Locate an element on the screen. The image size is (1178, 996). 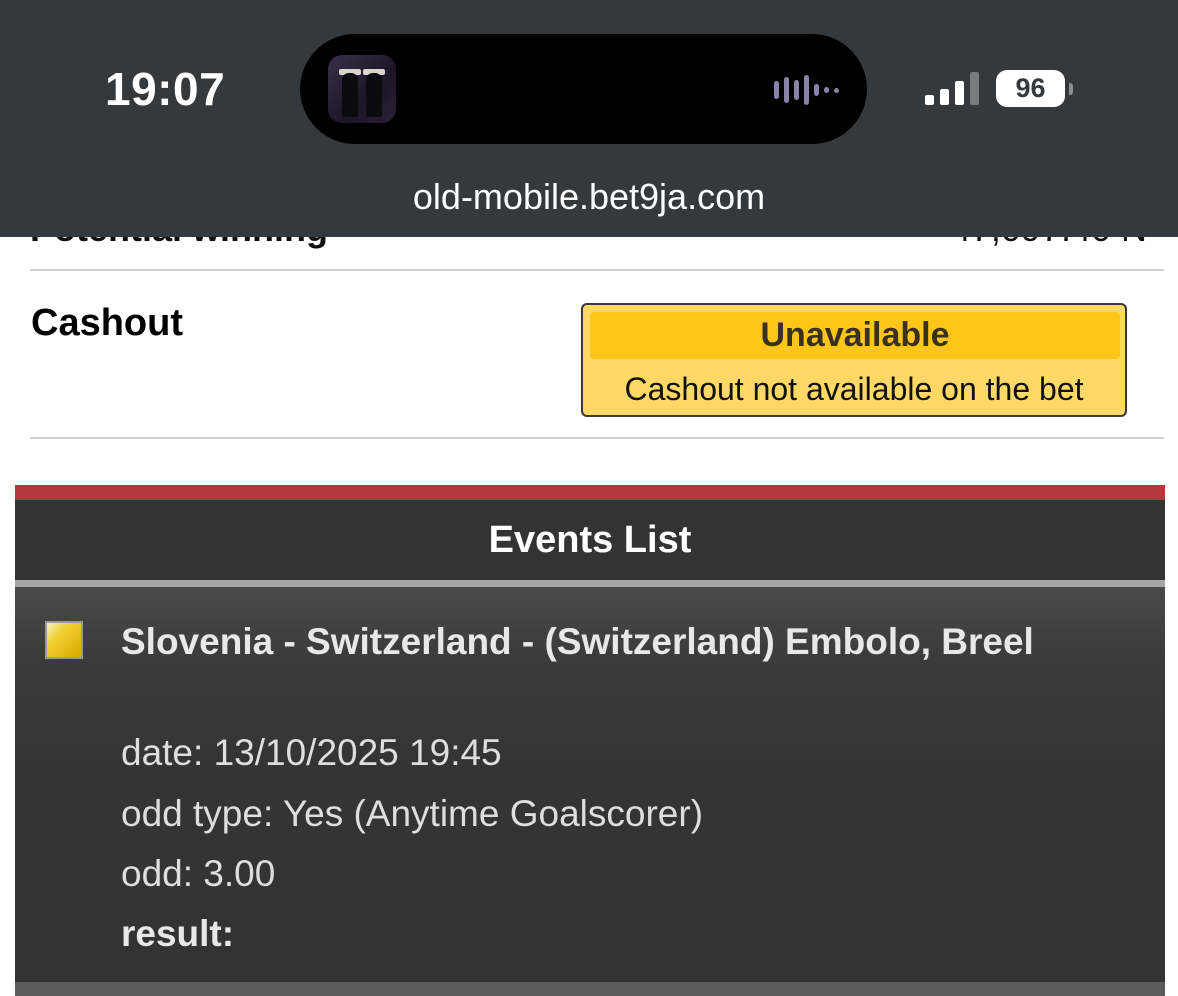
cashout-note: Cashout not available on the bet is located at coordinates (854, 389).